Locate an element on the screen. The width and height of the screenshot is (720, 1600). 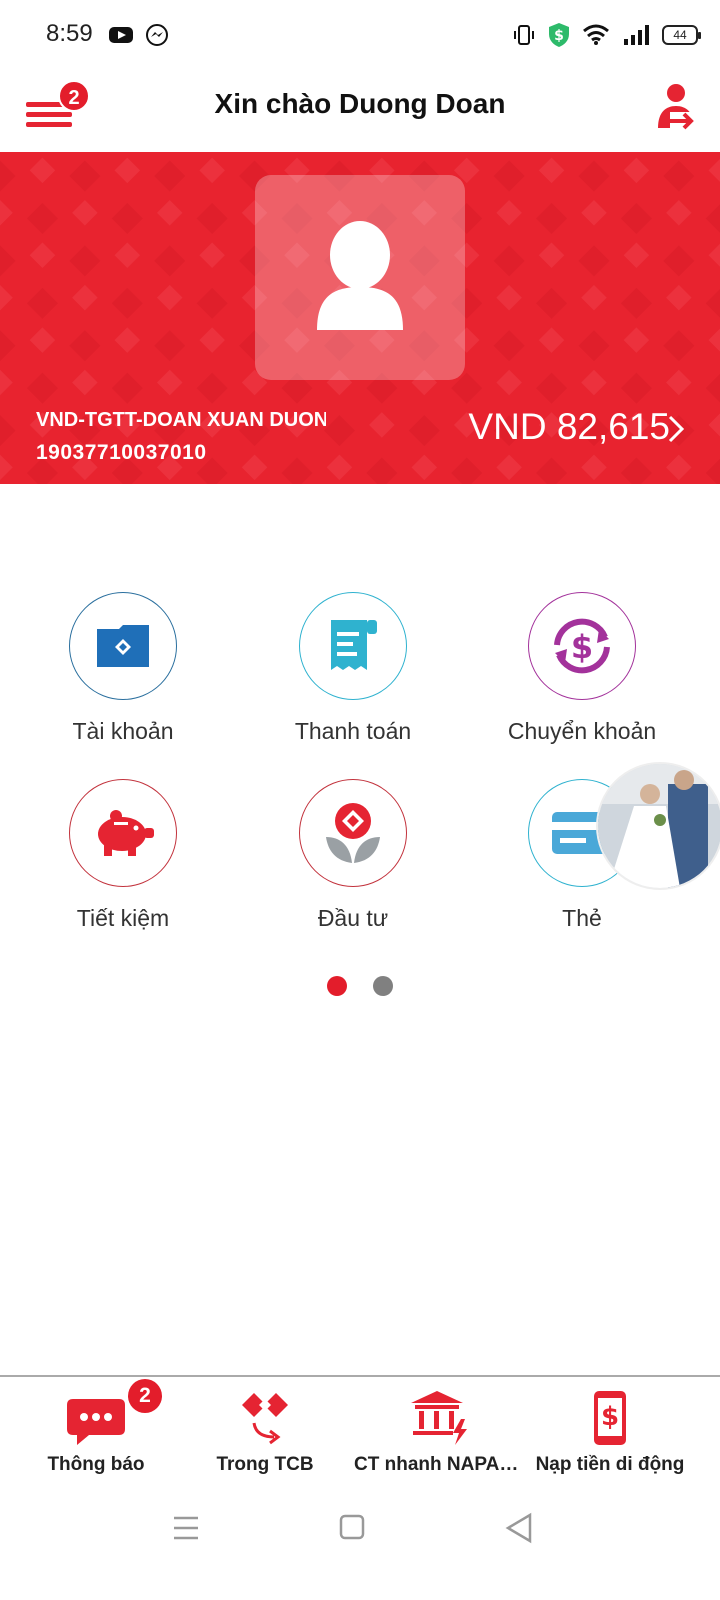
account-name: VND-TGTT-DOAN XUAN DUONG is located at coordinates (181, 420).